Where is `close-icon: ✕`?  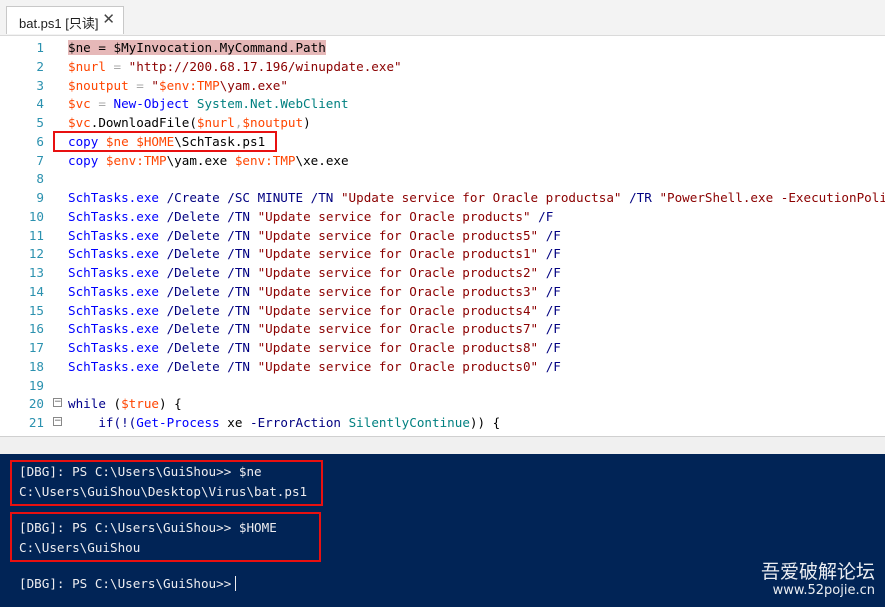
close-icon: ✕ is located at coordinates (108, 19).